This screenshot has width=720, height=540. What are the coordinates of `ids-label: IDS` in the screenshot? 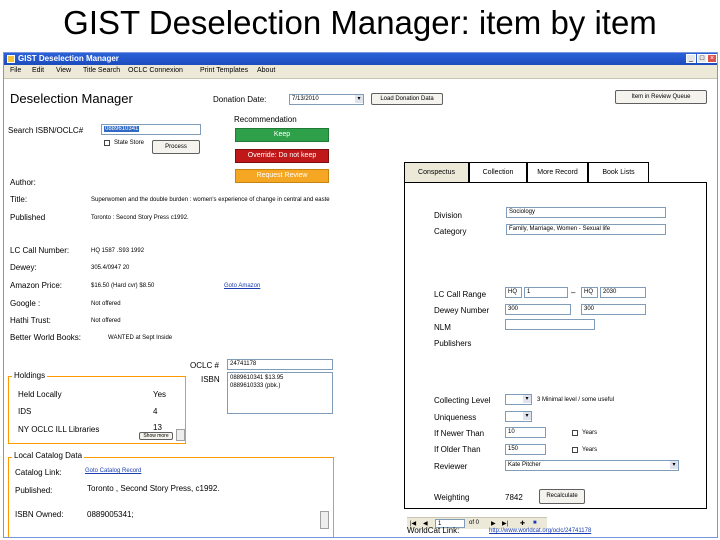 It's located at (25, 411).